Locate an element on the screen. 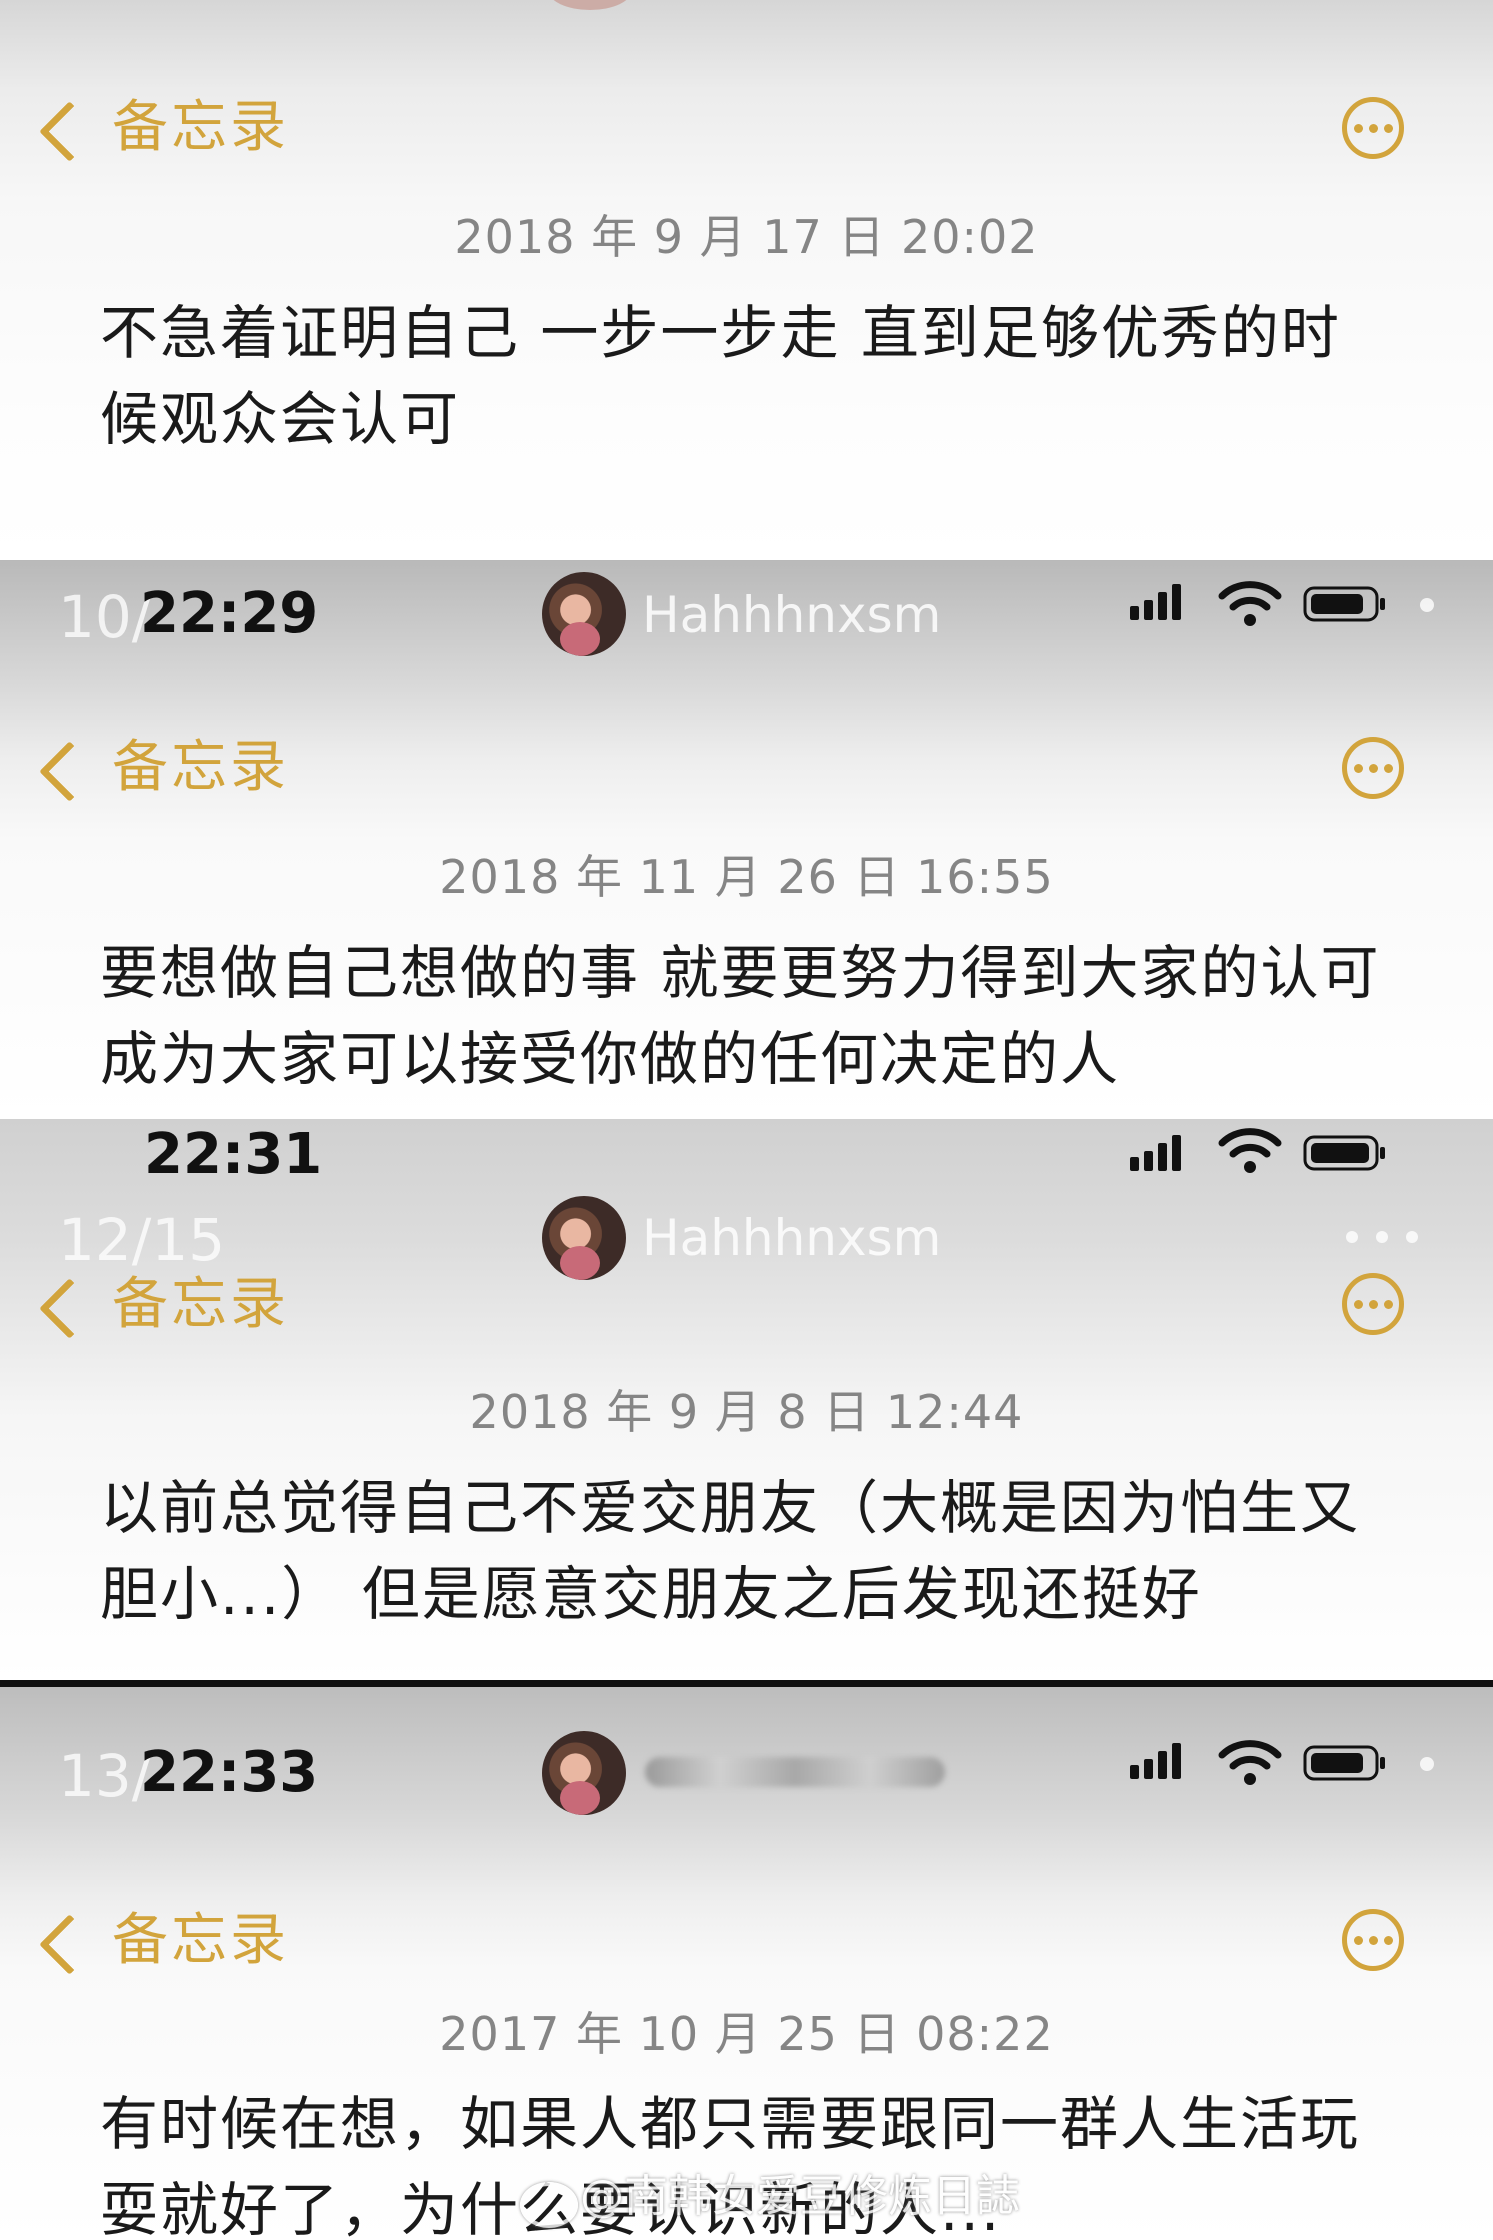  note-date: 2018 年 9 月 17 日 20:02 is located at coordinates (746, 237).